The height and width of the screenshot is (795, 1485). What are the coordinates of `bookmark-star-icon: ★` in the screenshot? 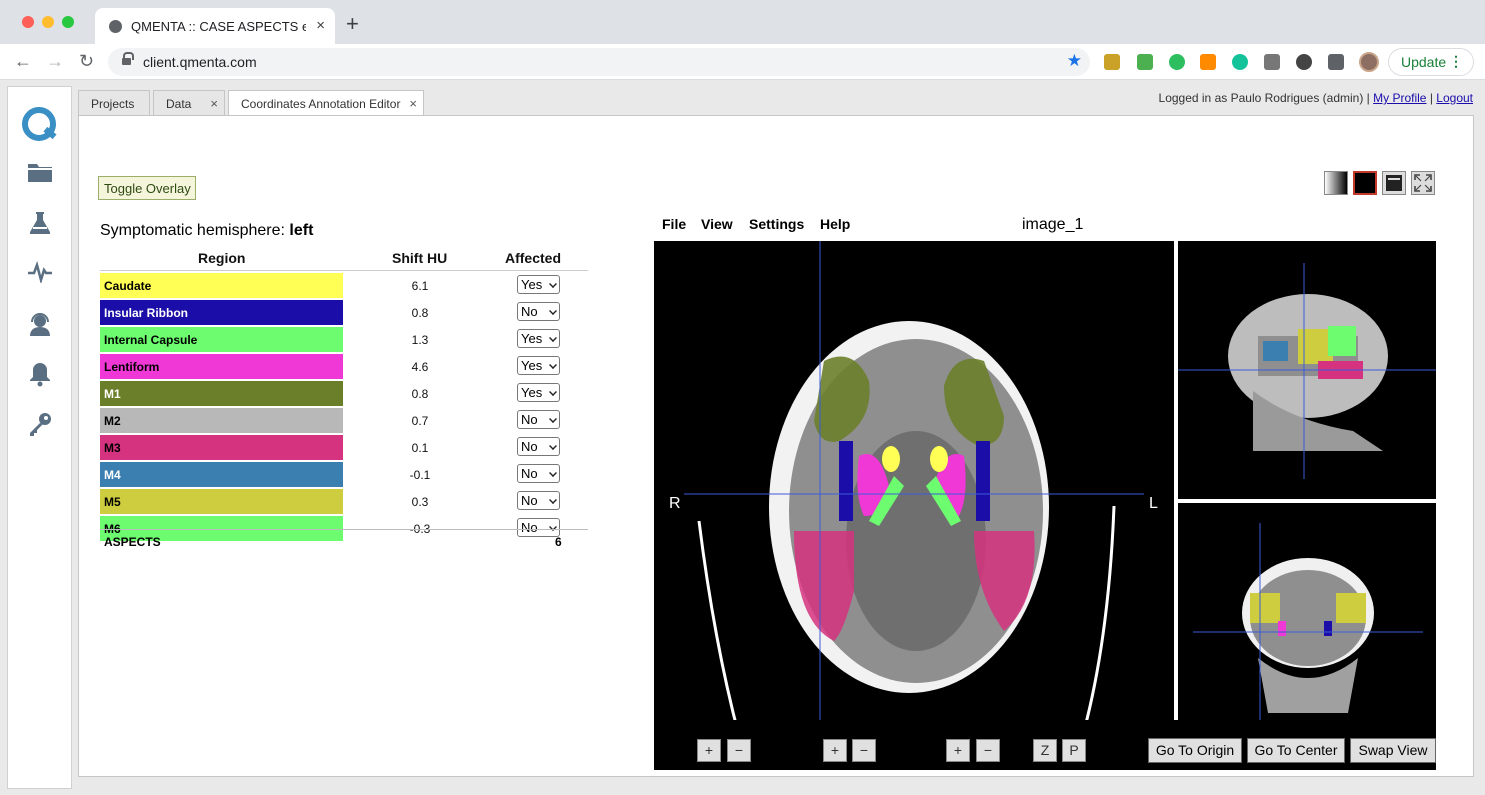 It's located at (1074, 61).